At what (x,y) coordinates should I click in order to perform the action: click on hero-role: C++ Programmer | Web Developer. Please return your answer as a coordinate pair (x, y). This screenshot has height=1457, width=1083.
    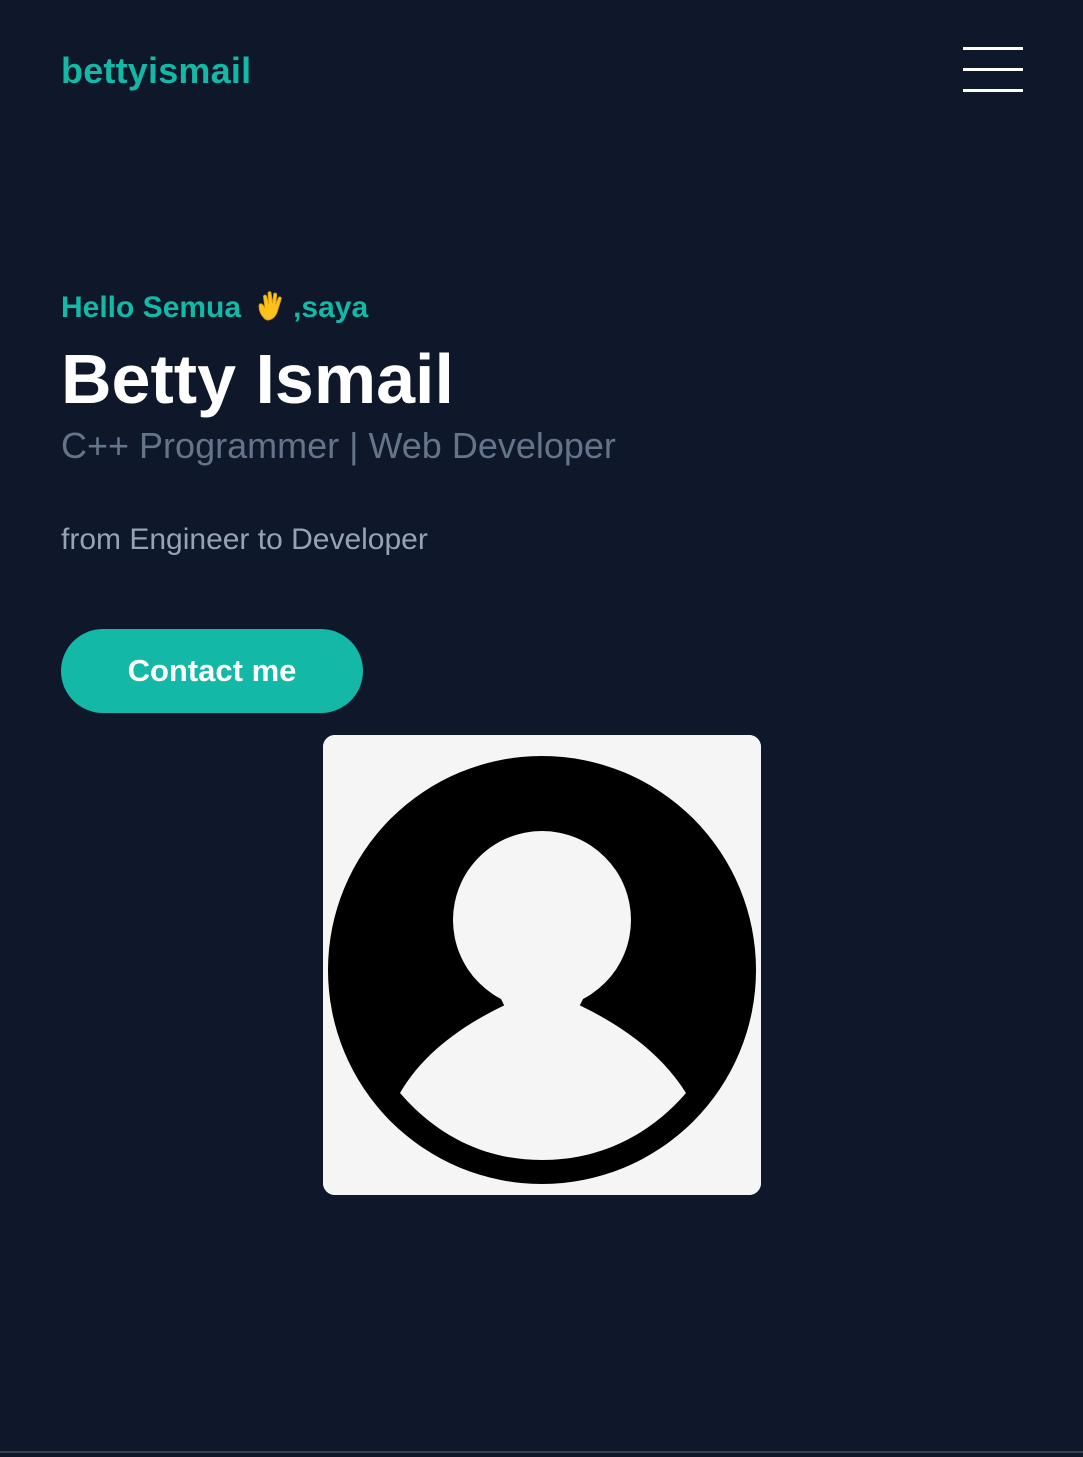
    Looking at the image, I should click on (338, 445).